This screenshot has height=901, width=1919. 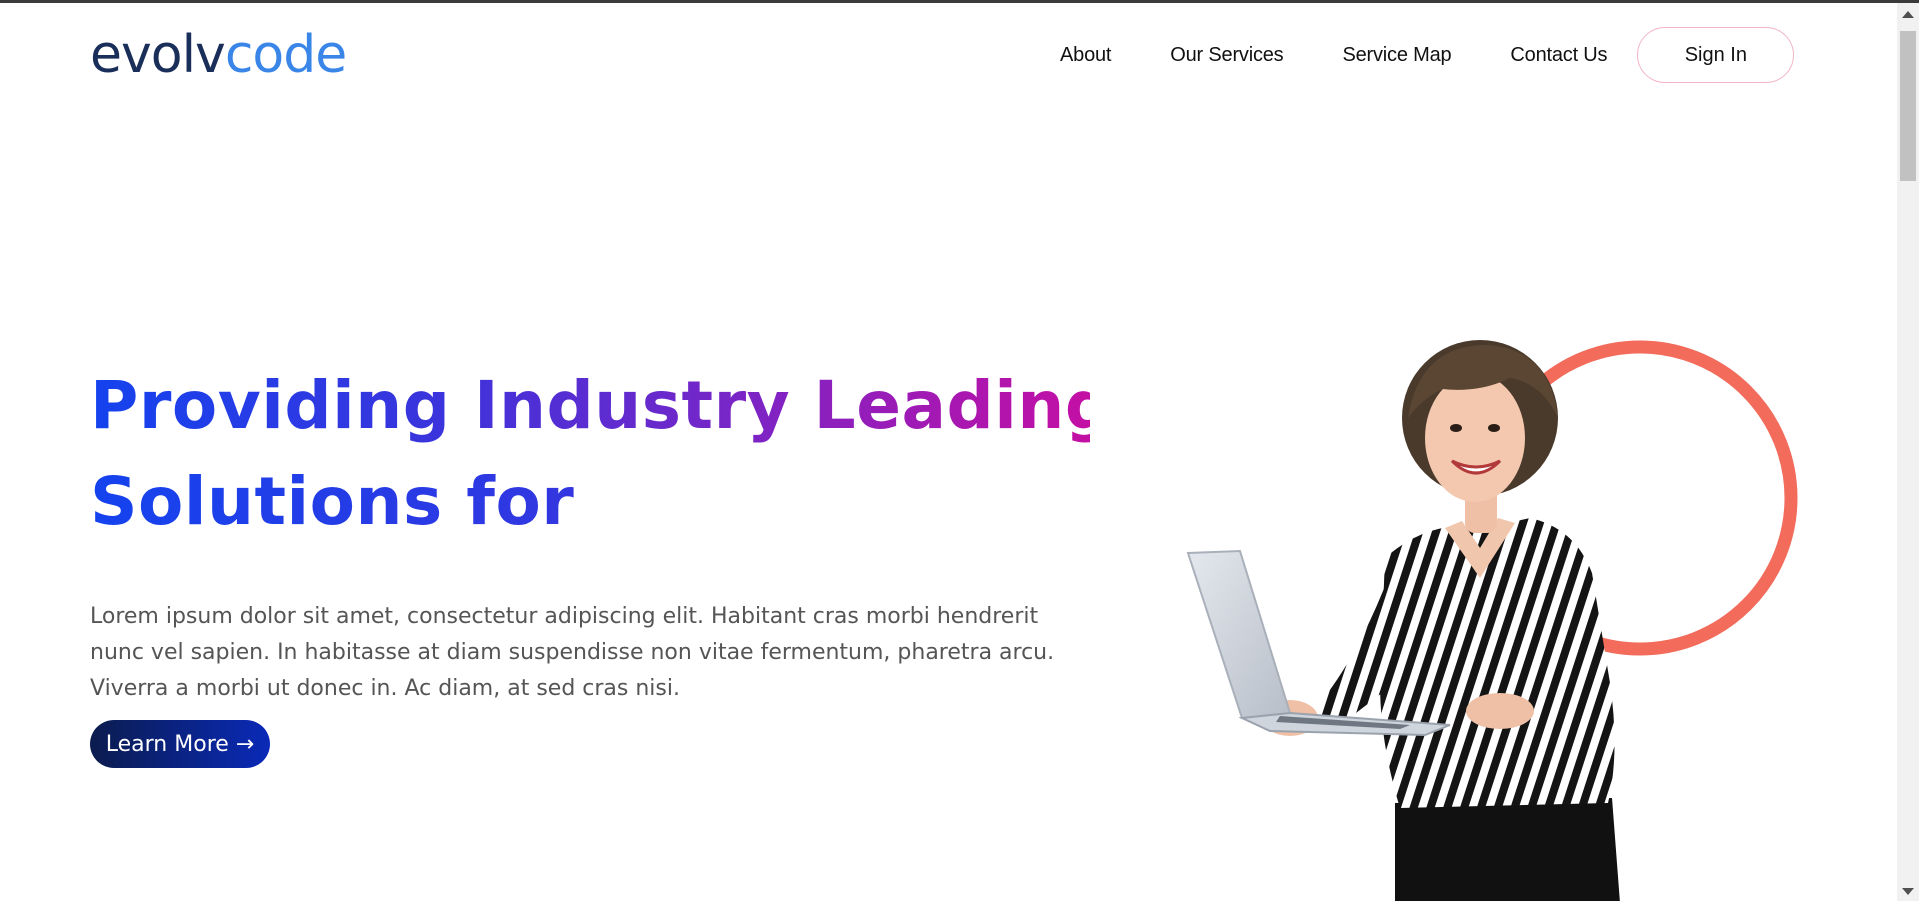 What do you see at coordinates (1441, 620) in the screenshot?
I see `woman-figure` at bounding box center [1441, 620].